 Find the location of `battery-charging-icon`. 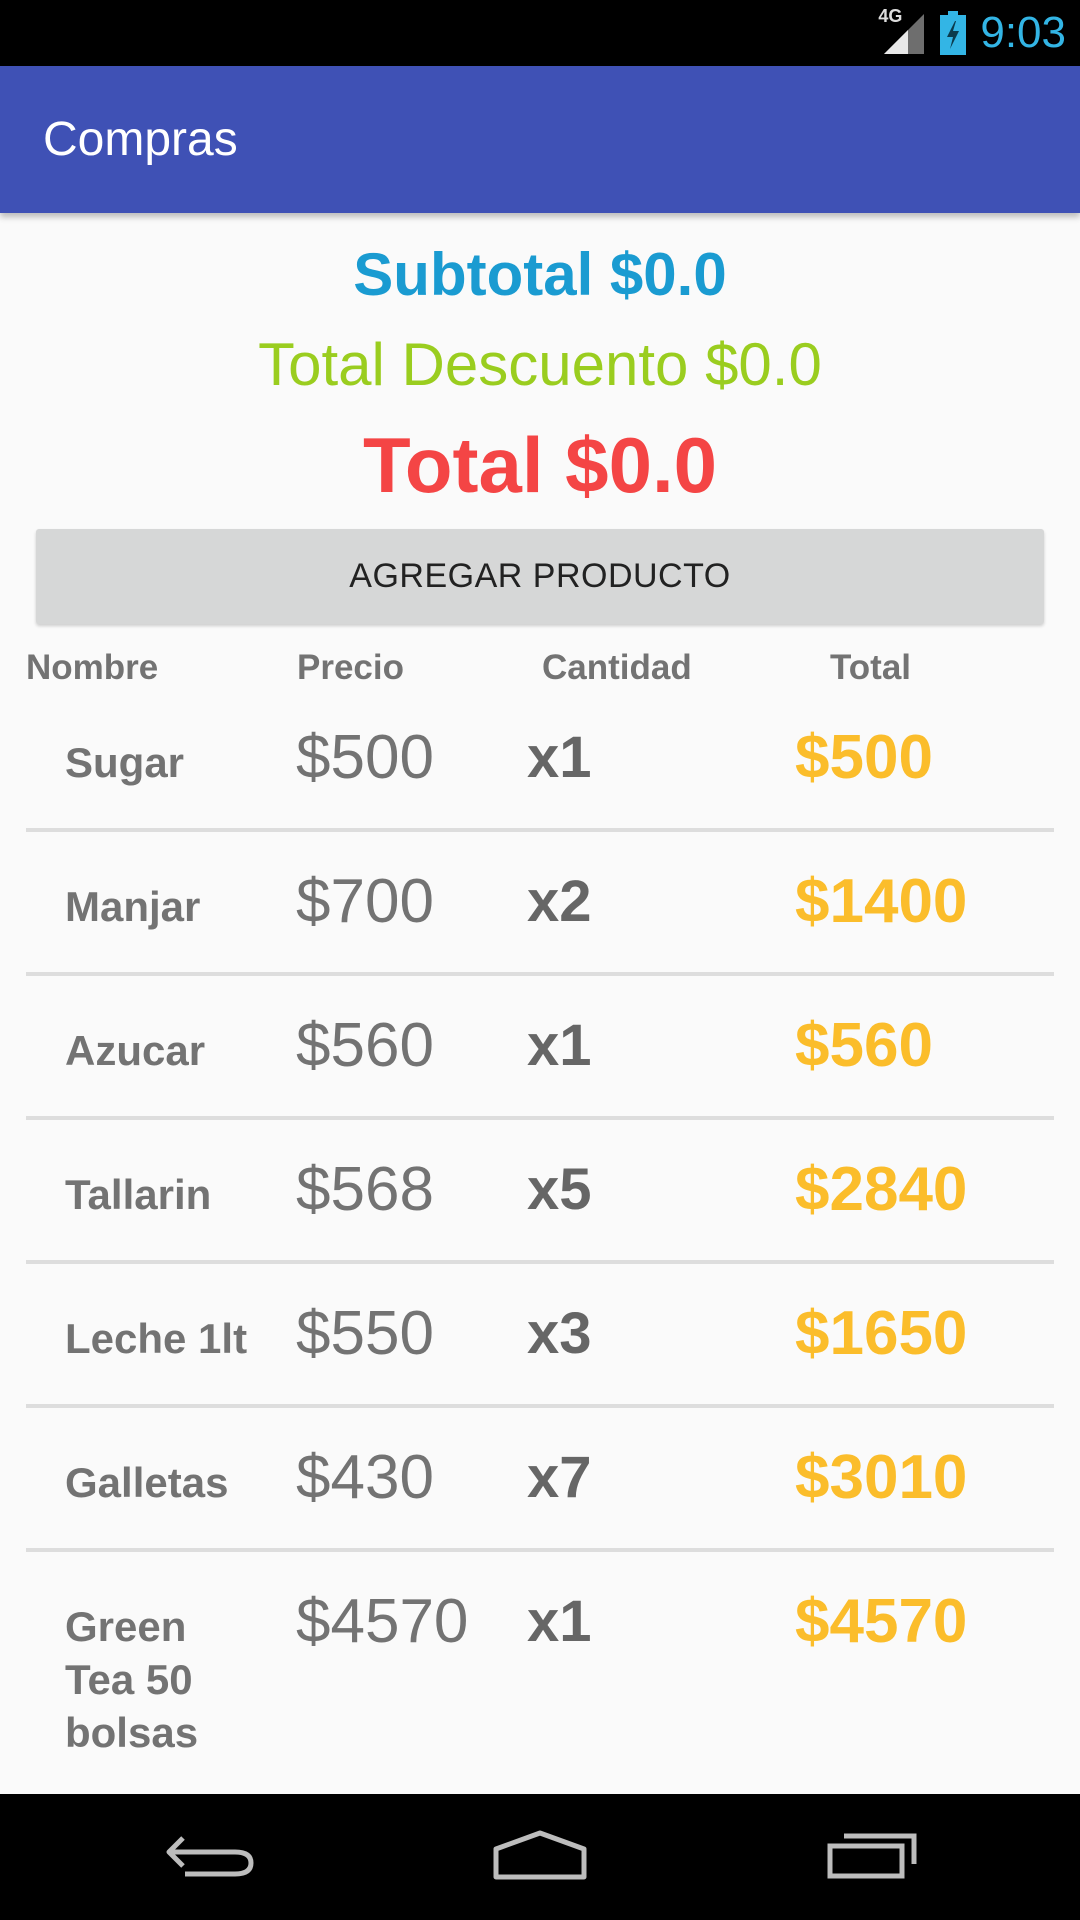

battery-charging-icon is located at coordinates (953, 33).